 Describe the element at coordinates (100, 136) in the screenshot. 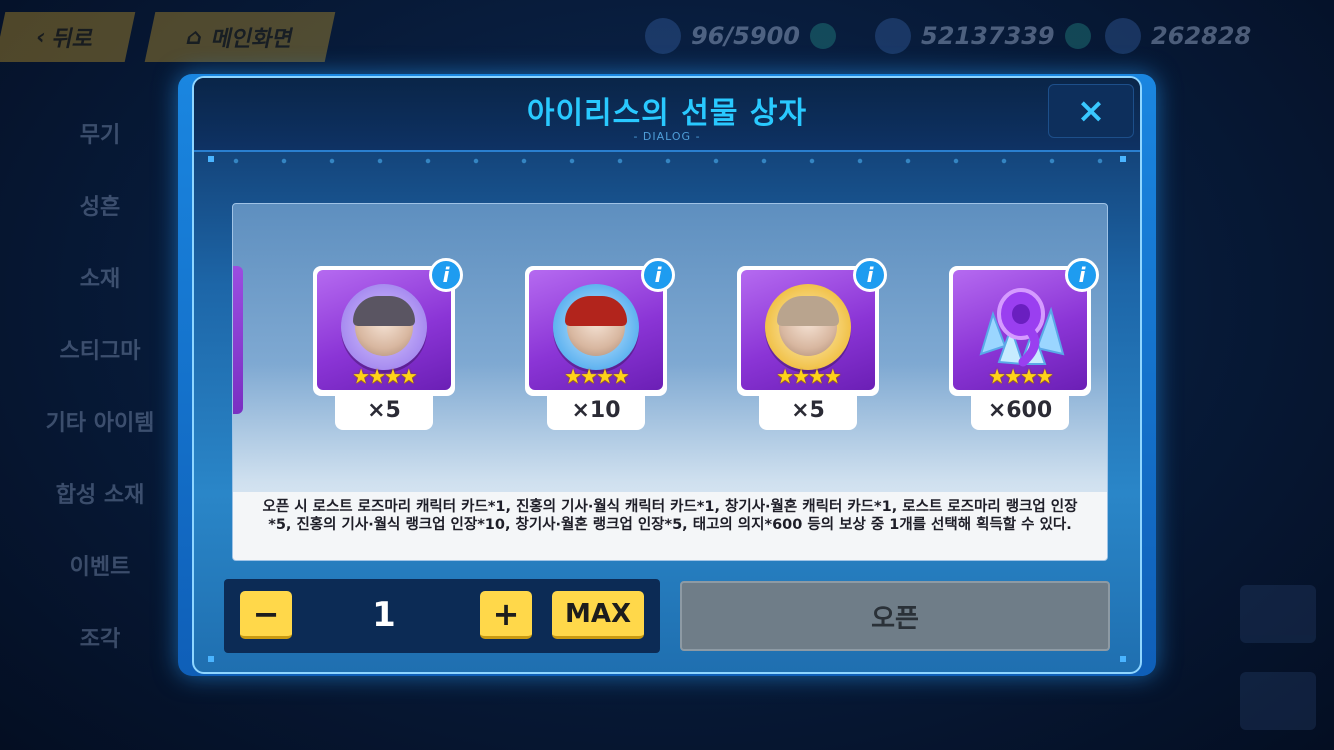

I see `side-menu-item: 무기` at that location.